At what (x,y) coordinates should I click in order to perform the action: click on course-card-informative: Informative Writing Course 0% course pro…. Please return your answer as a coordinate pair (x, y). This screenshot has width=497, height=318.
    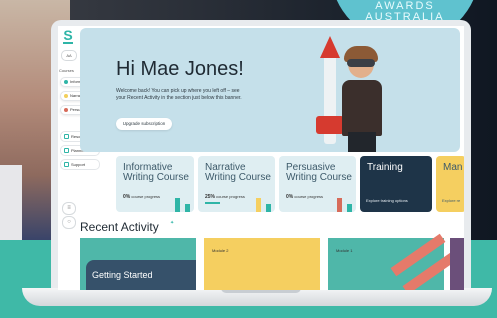
    Looking at the image, I should click on (155, 184).